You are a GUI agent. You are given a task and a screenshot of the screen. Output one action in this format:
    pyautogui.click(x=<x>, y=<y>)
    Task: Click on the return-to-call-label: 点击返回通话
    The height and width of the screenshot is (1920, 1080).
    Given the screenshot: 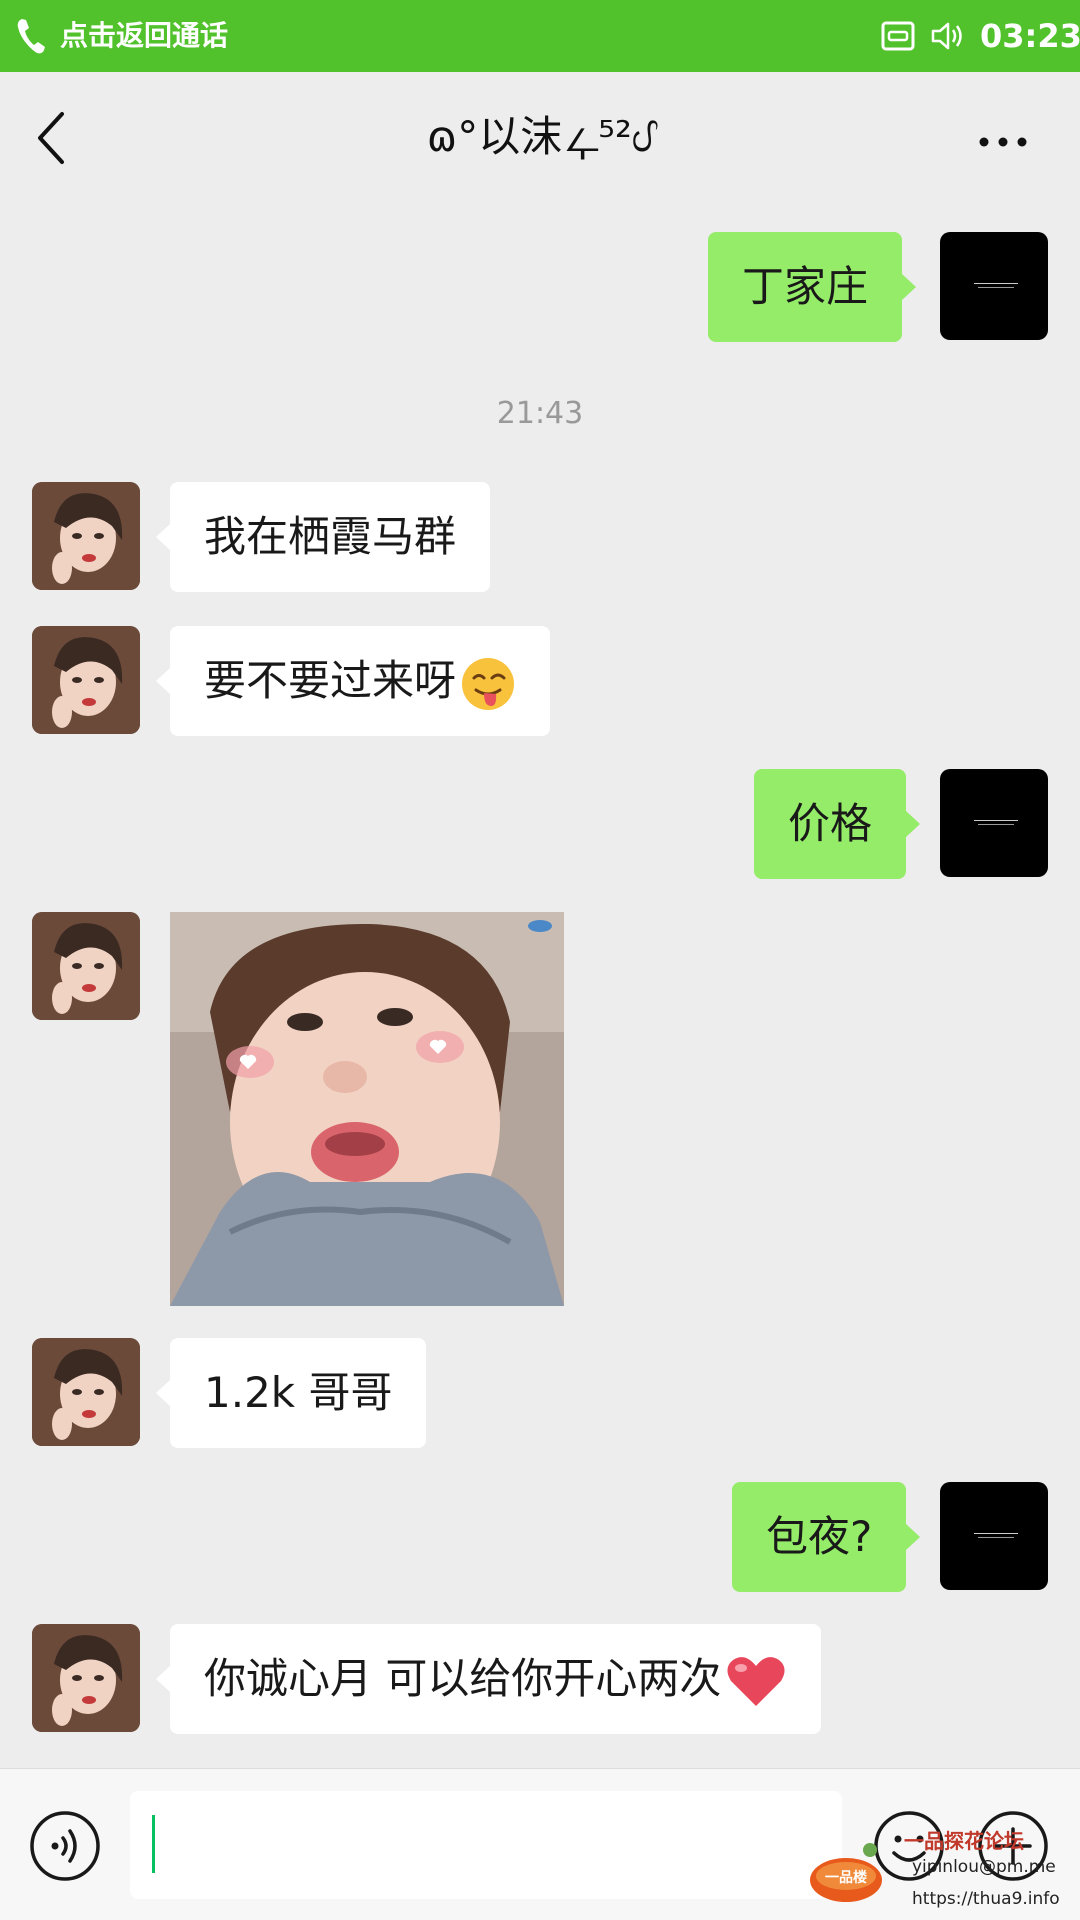 What is the action you would take?
    pyautogui.click(x=144, y=36)
    